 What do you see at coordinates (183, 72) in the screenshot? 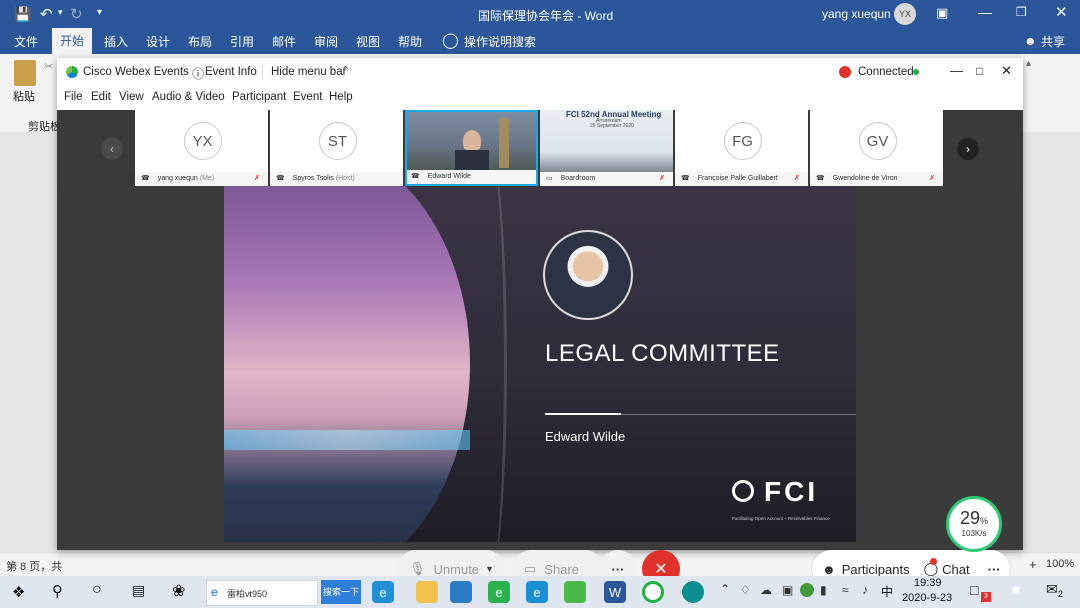
I see `title-divider` at bounding box center [183, 72].